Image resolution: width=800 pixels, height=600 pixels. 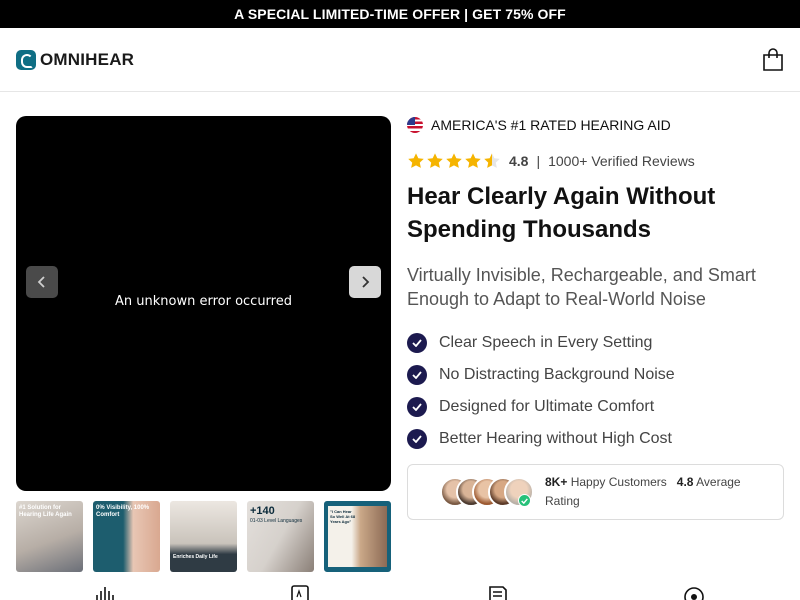 I want to click on site-header: OMNIHEAR, so click(x=400, y=60).